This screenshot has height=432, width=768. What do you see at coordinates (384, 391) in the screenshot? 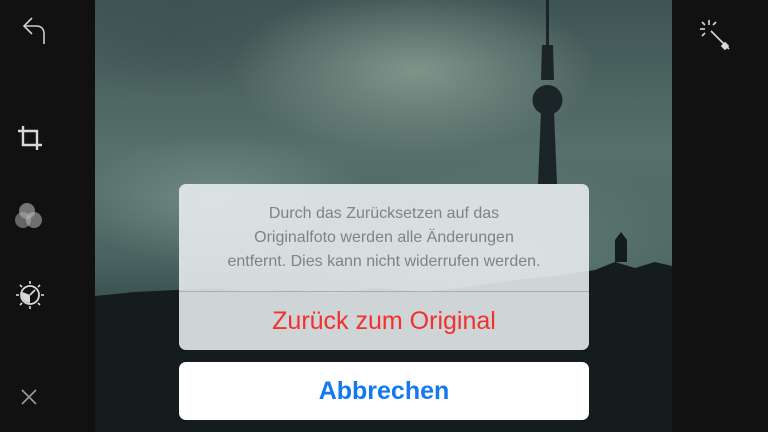
I see `cancel-button: Abbrechen` at bounding box center [384, 391].